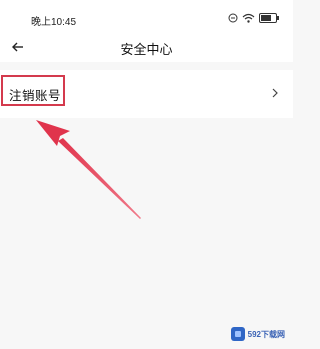  What do you see at coordinates (233, 18) in the screenshot?
I see `dnd-icon` at bounding box center [233, 18].